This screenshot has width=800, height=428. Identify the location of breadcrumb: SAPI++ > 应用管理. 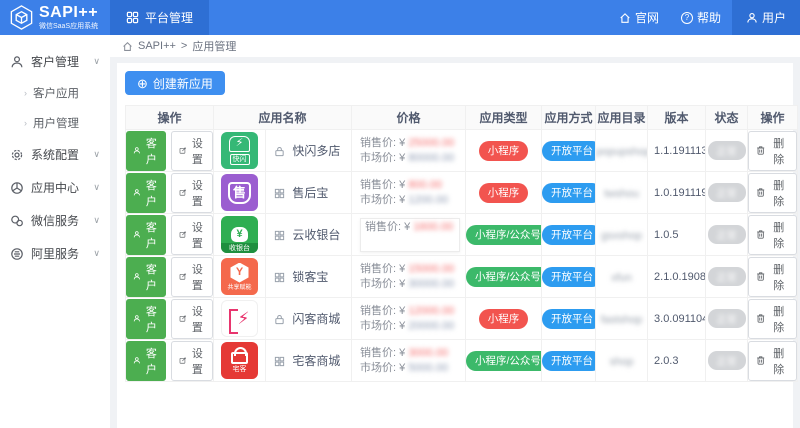
(455, 46).